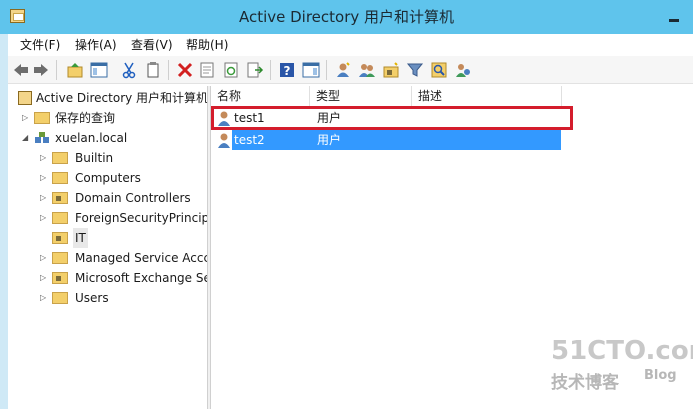 The height and width of the screenshot is (409, 693). What do you see at coordinates (109, 298) in the screenshot?
I see `tree-item-users: ▷ Users` at bounding box center [109, 298].